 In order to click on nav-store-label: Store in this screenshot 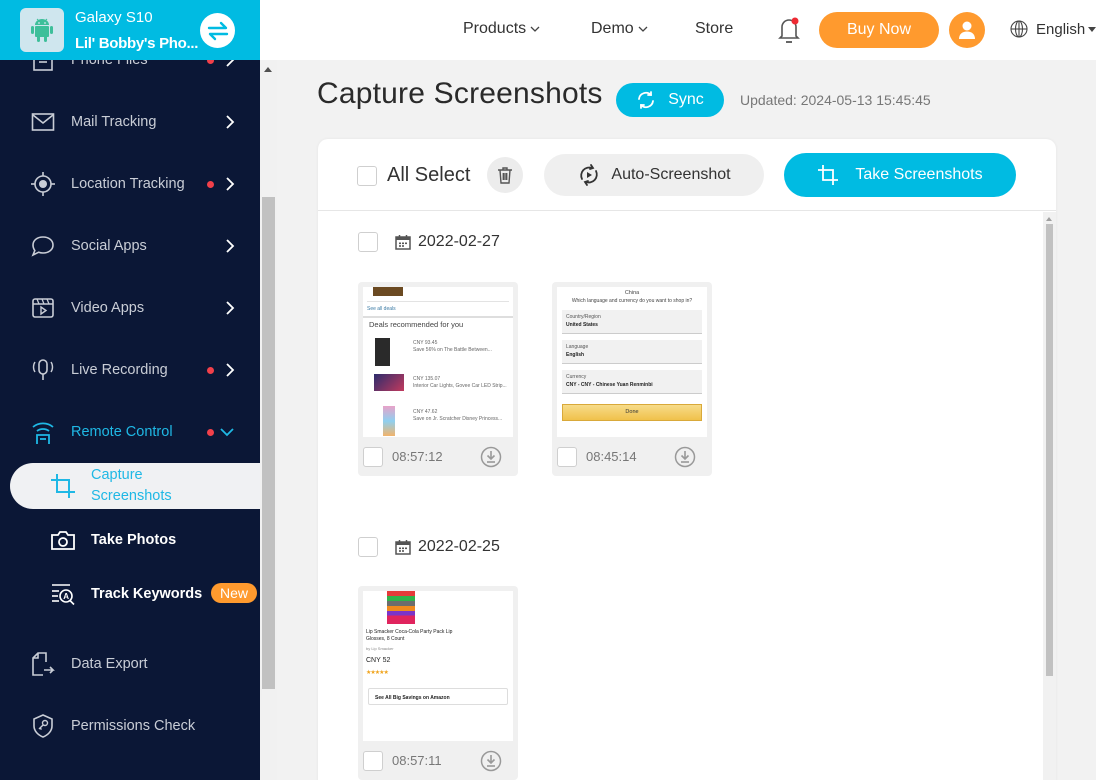, I will do `click(714, 28)`.